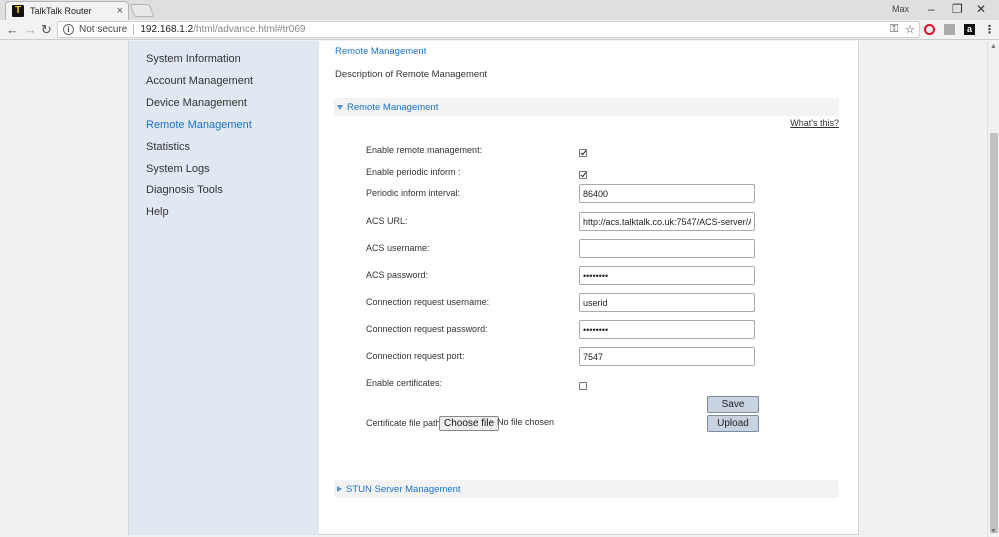  What do you see at coordinates (413, 193) in the screenshot?
I see `periodic-inform-interval-label: Periodic inform interval:` at bounding box center [413, 193].